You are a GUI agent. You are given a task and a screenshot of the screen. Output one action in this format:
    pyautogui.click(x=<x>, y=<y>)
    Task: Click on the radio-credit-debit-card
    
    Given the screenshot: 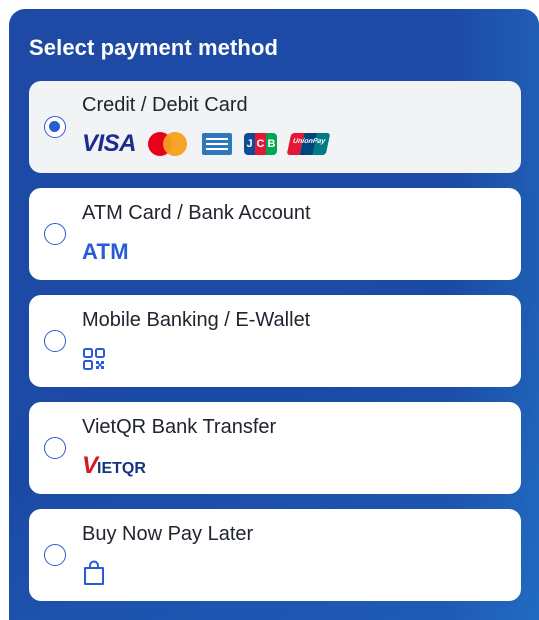 What is the action you would take?
    pyautogui.click(x=55, y=127)
    